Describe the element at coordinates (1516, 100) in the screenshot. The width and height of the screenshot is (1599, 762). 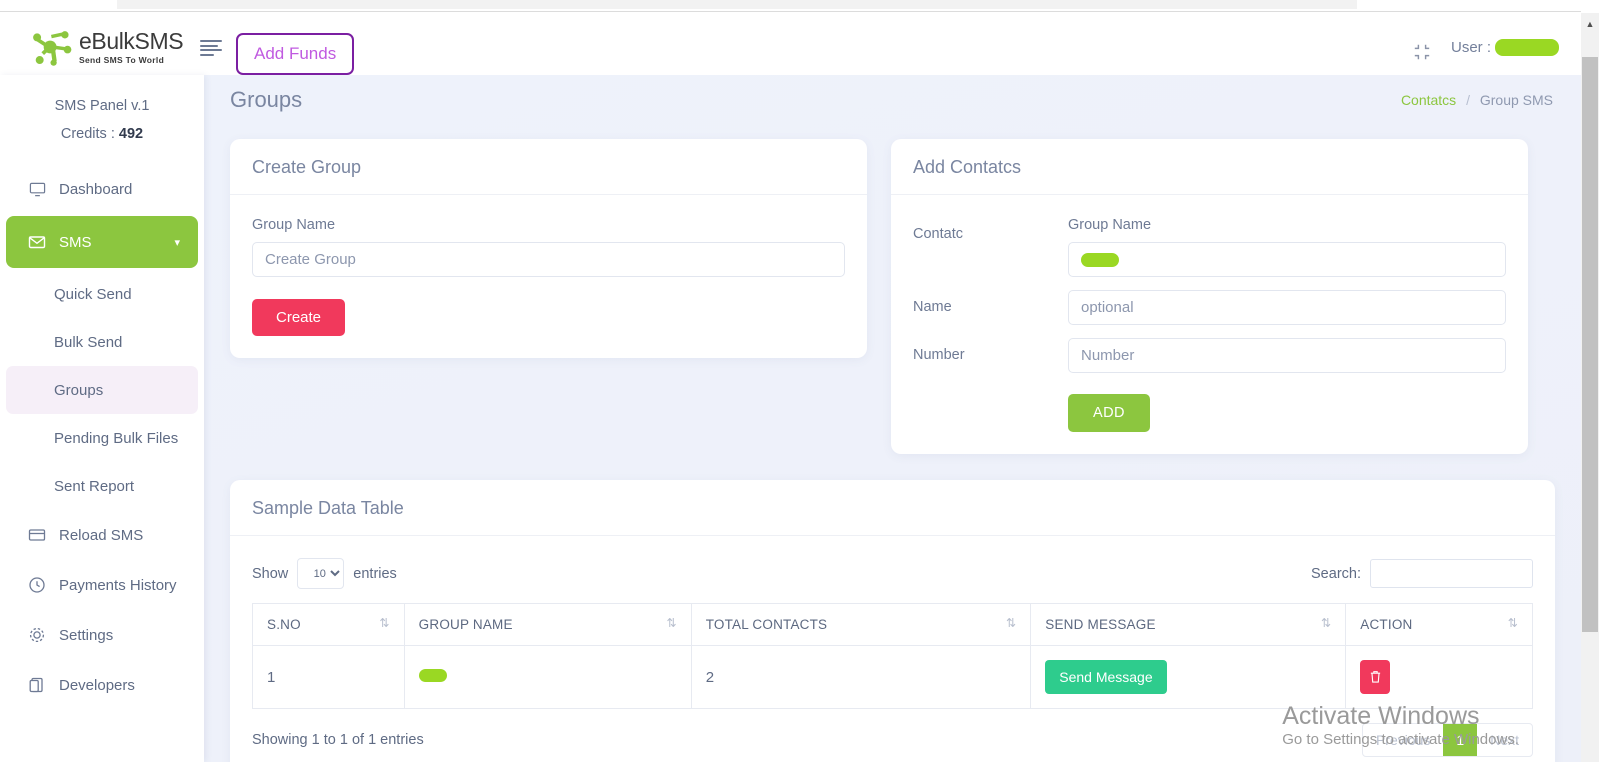
I see `breadcrumb-current: Group SMS` at that location.